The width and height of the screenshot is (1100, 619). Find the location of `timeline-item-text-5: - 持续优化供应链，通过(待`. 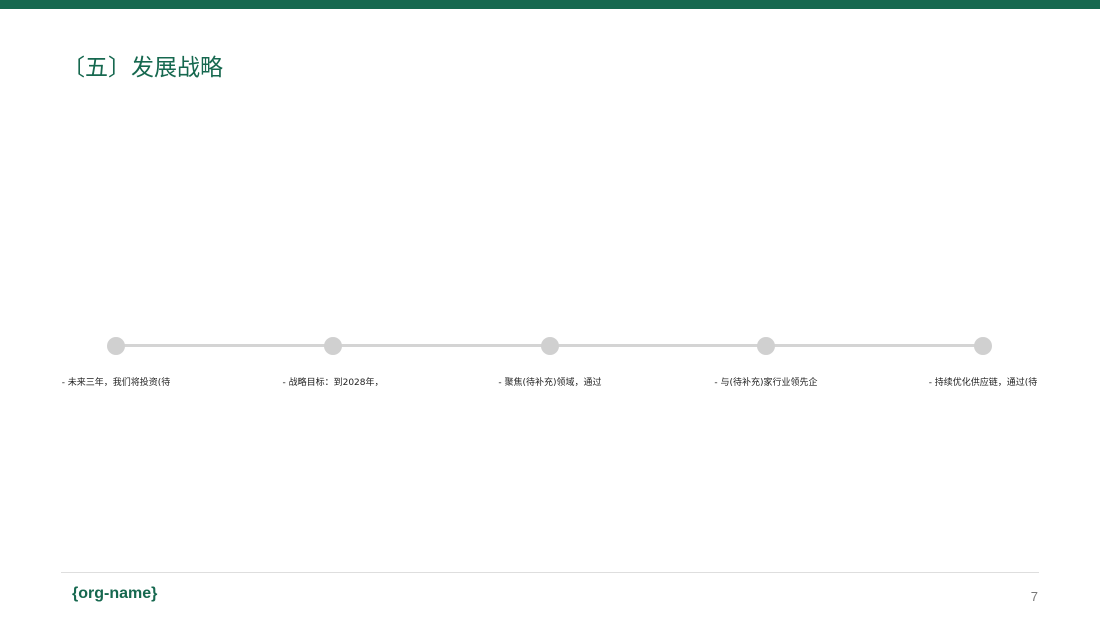

timeline-item-text-5: - 持续优化供应链，通过(待 is located at coordinates (983, 383).